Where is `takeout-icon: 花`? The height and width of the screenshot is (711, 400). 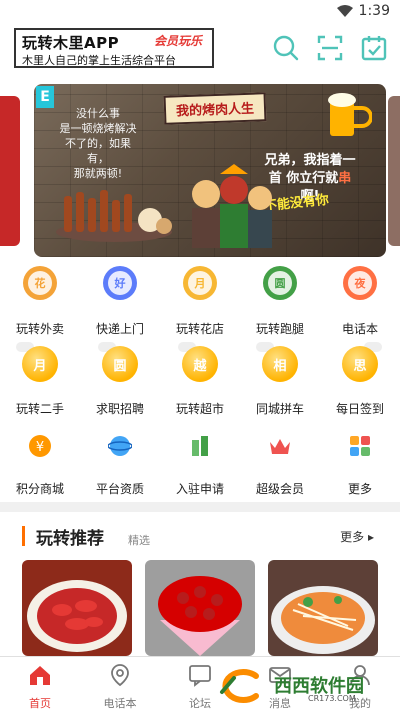
takeout-icon: 花 is located at coordinates (40, 283).